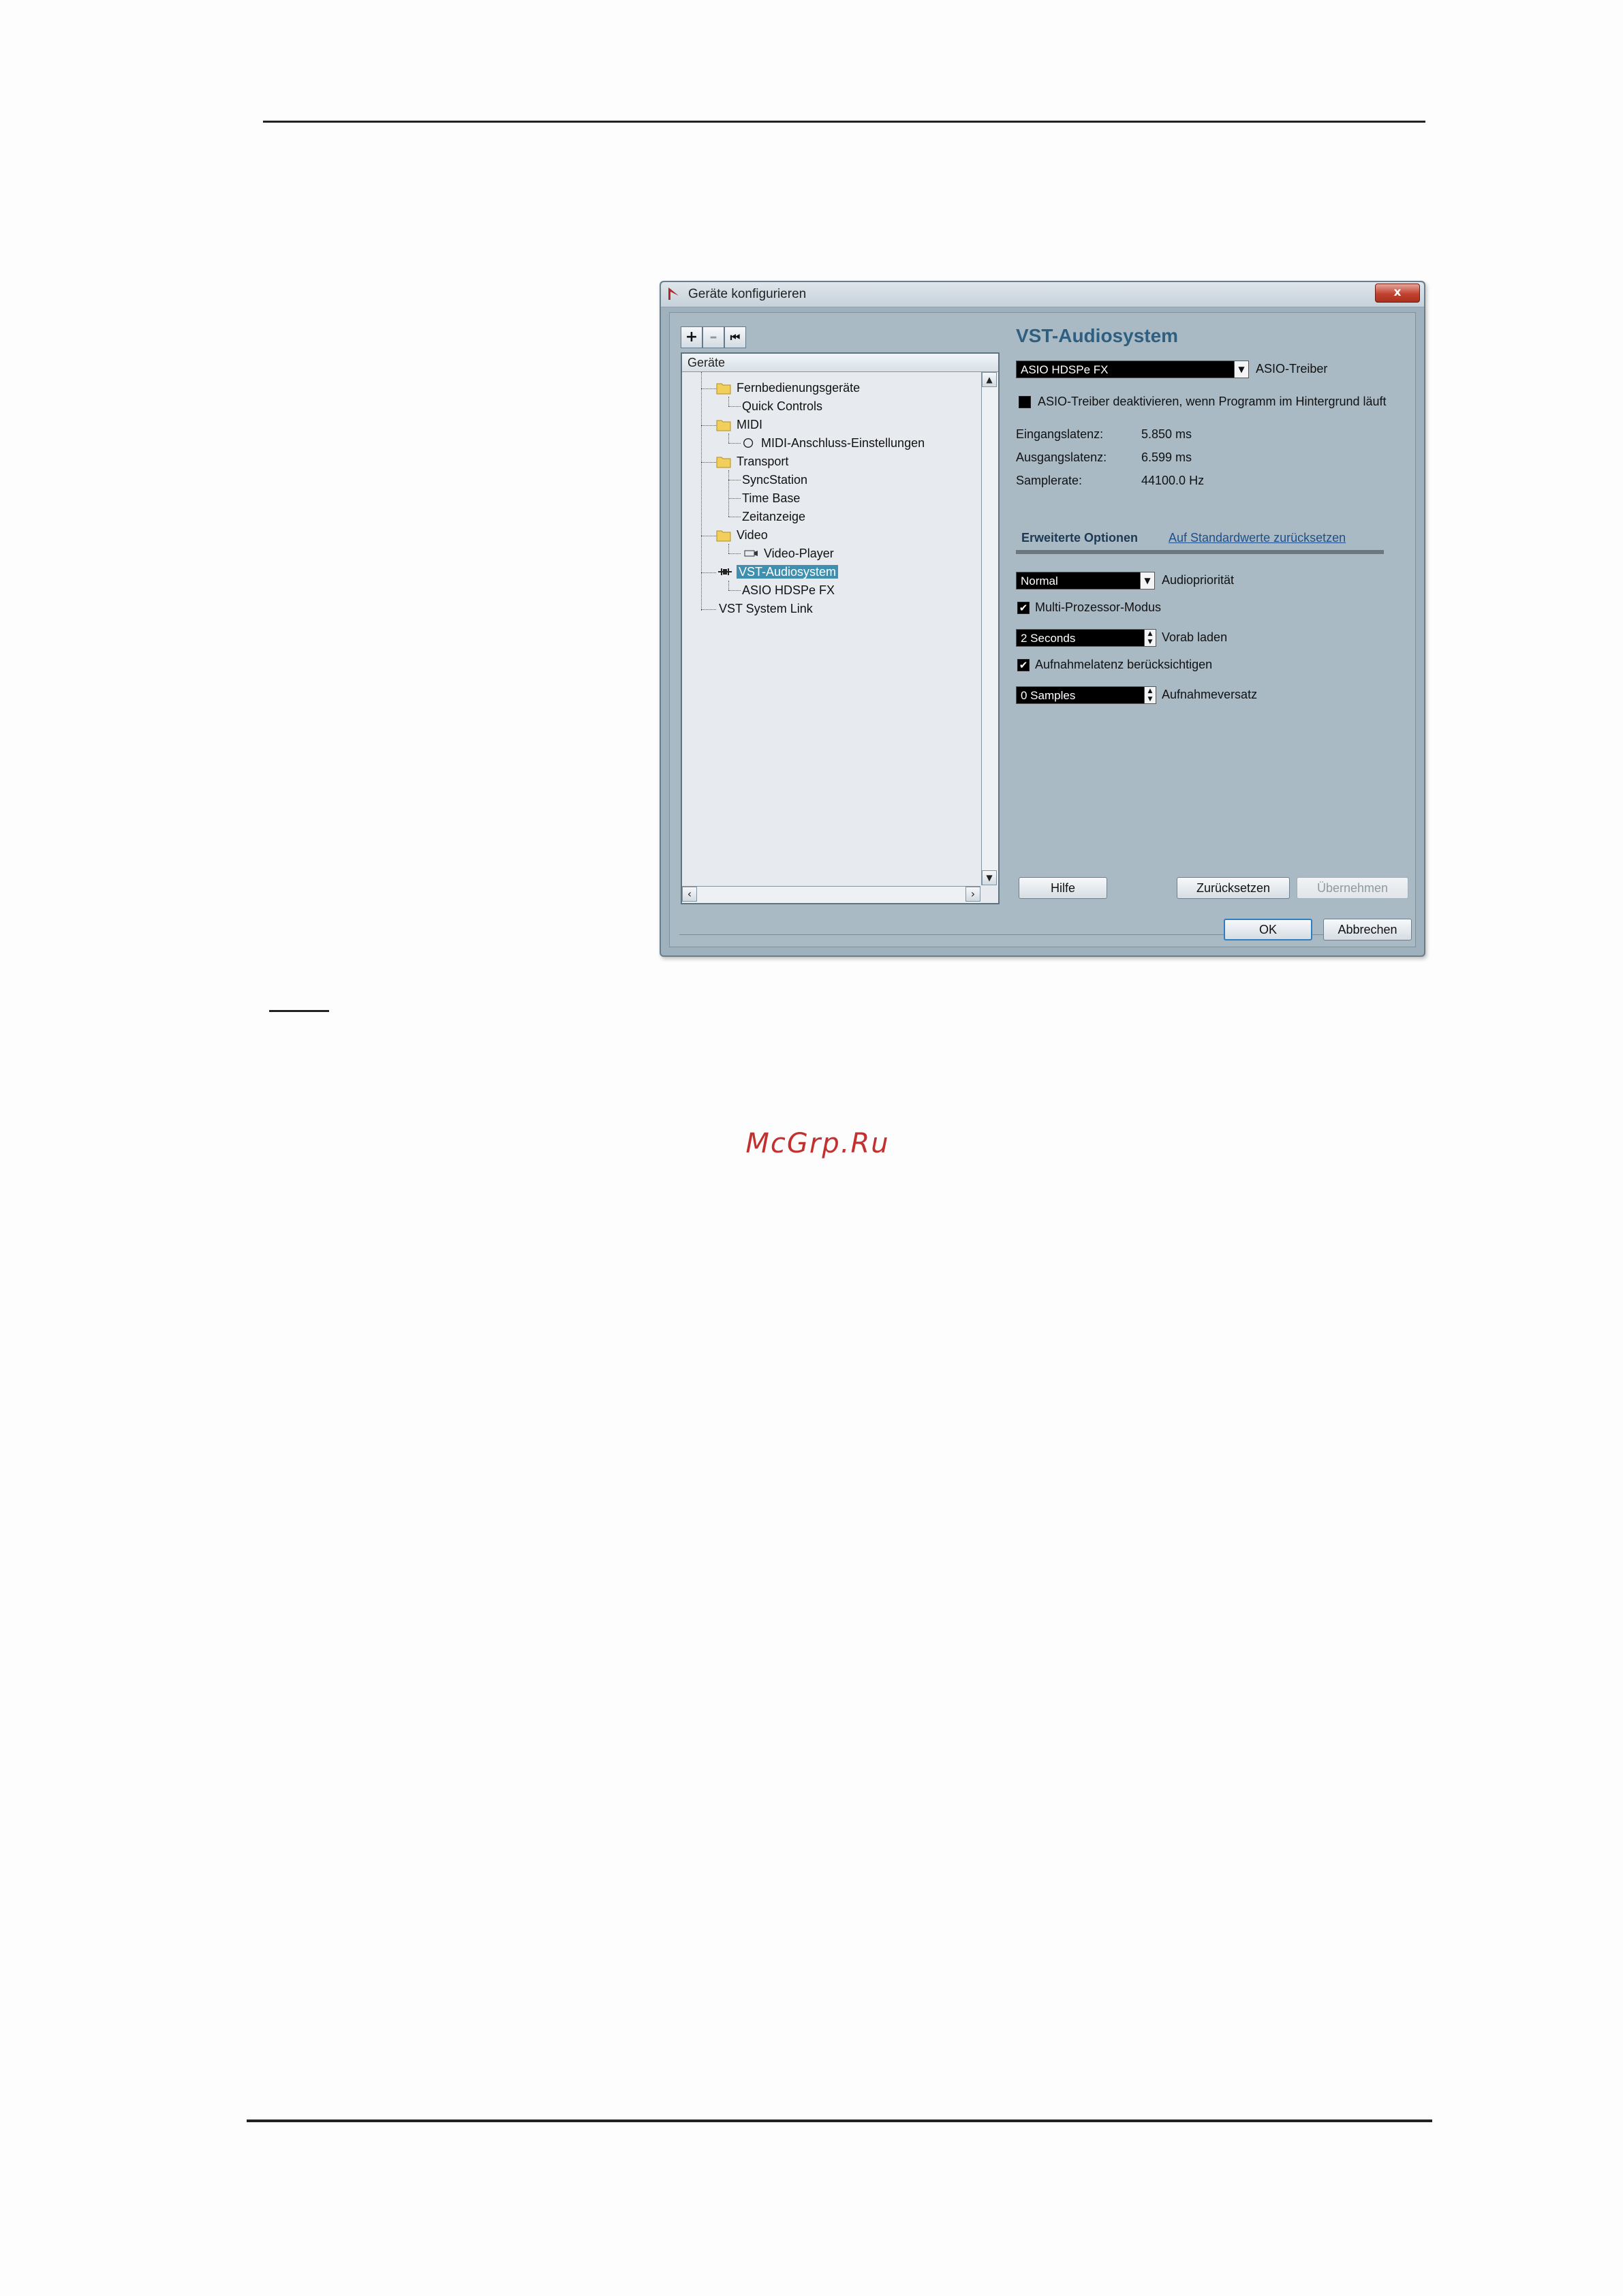  Describe the element at coordinates (1233, 888) in the screenshot. I see `reset-button: Zurücksetzen` at that location.